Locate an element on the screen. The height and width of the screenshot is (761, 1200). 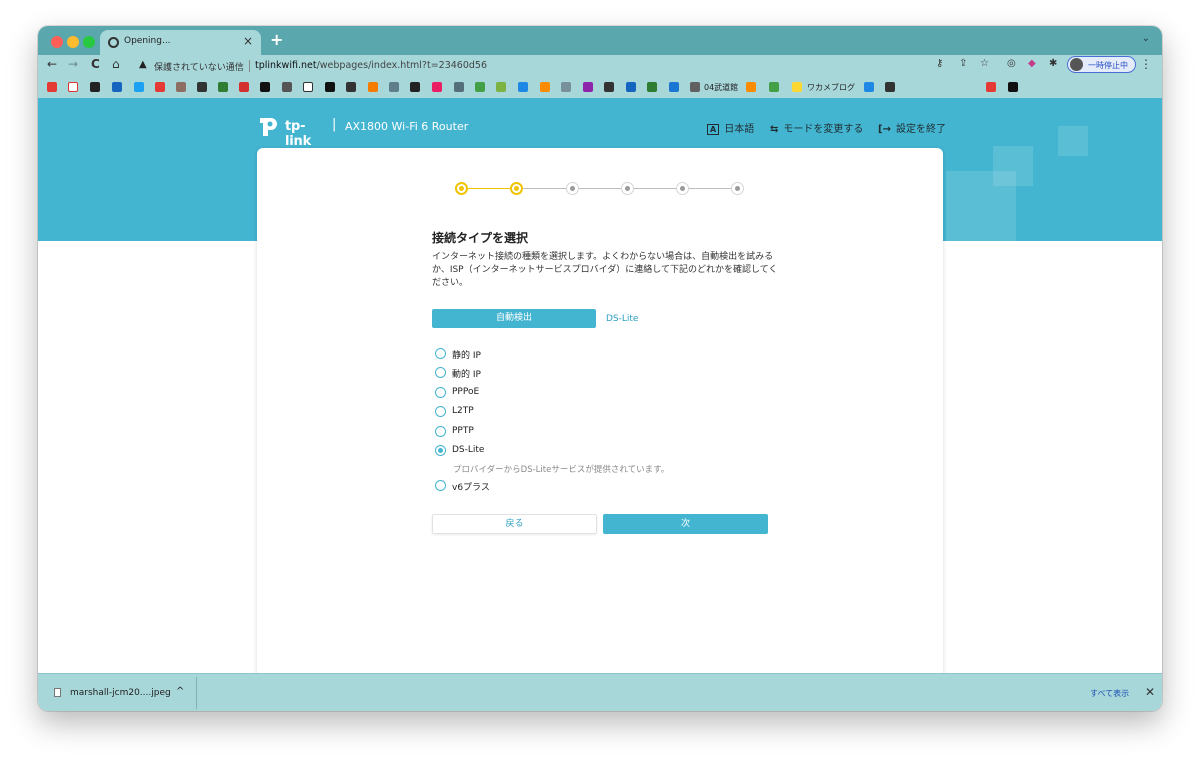
swap-icon: ⇆ is located at coordinates (774, 129).